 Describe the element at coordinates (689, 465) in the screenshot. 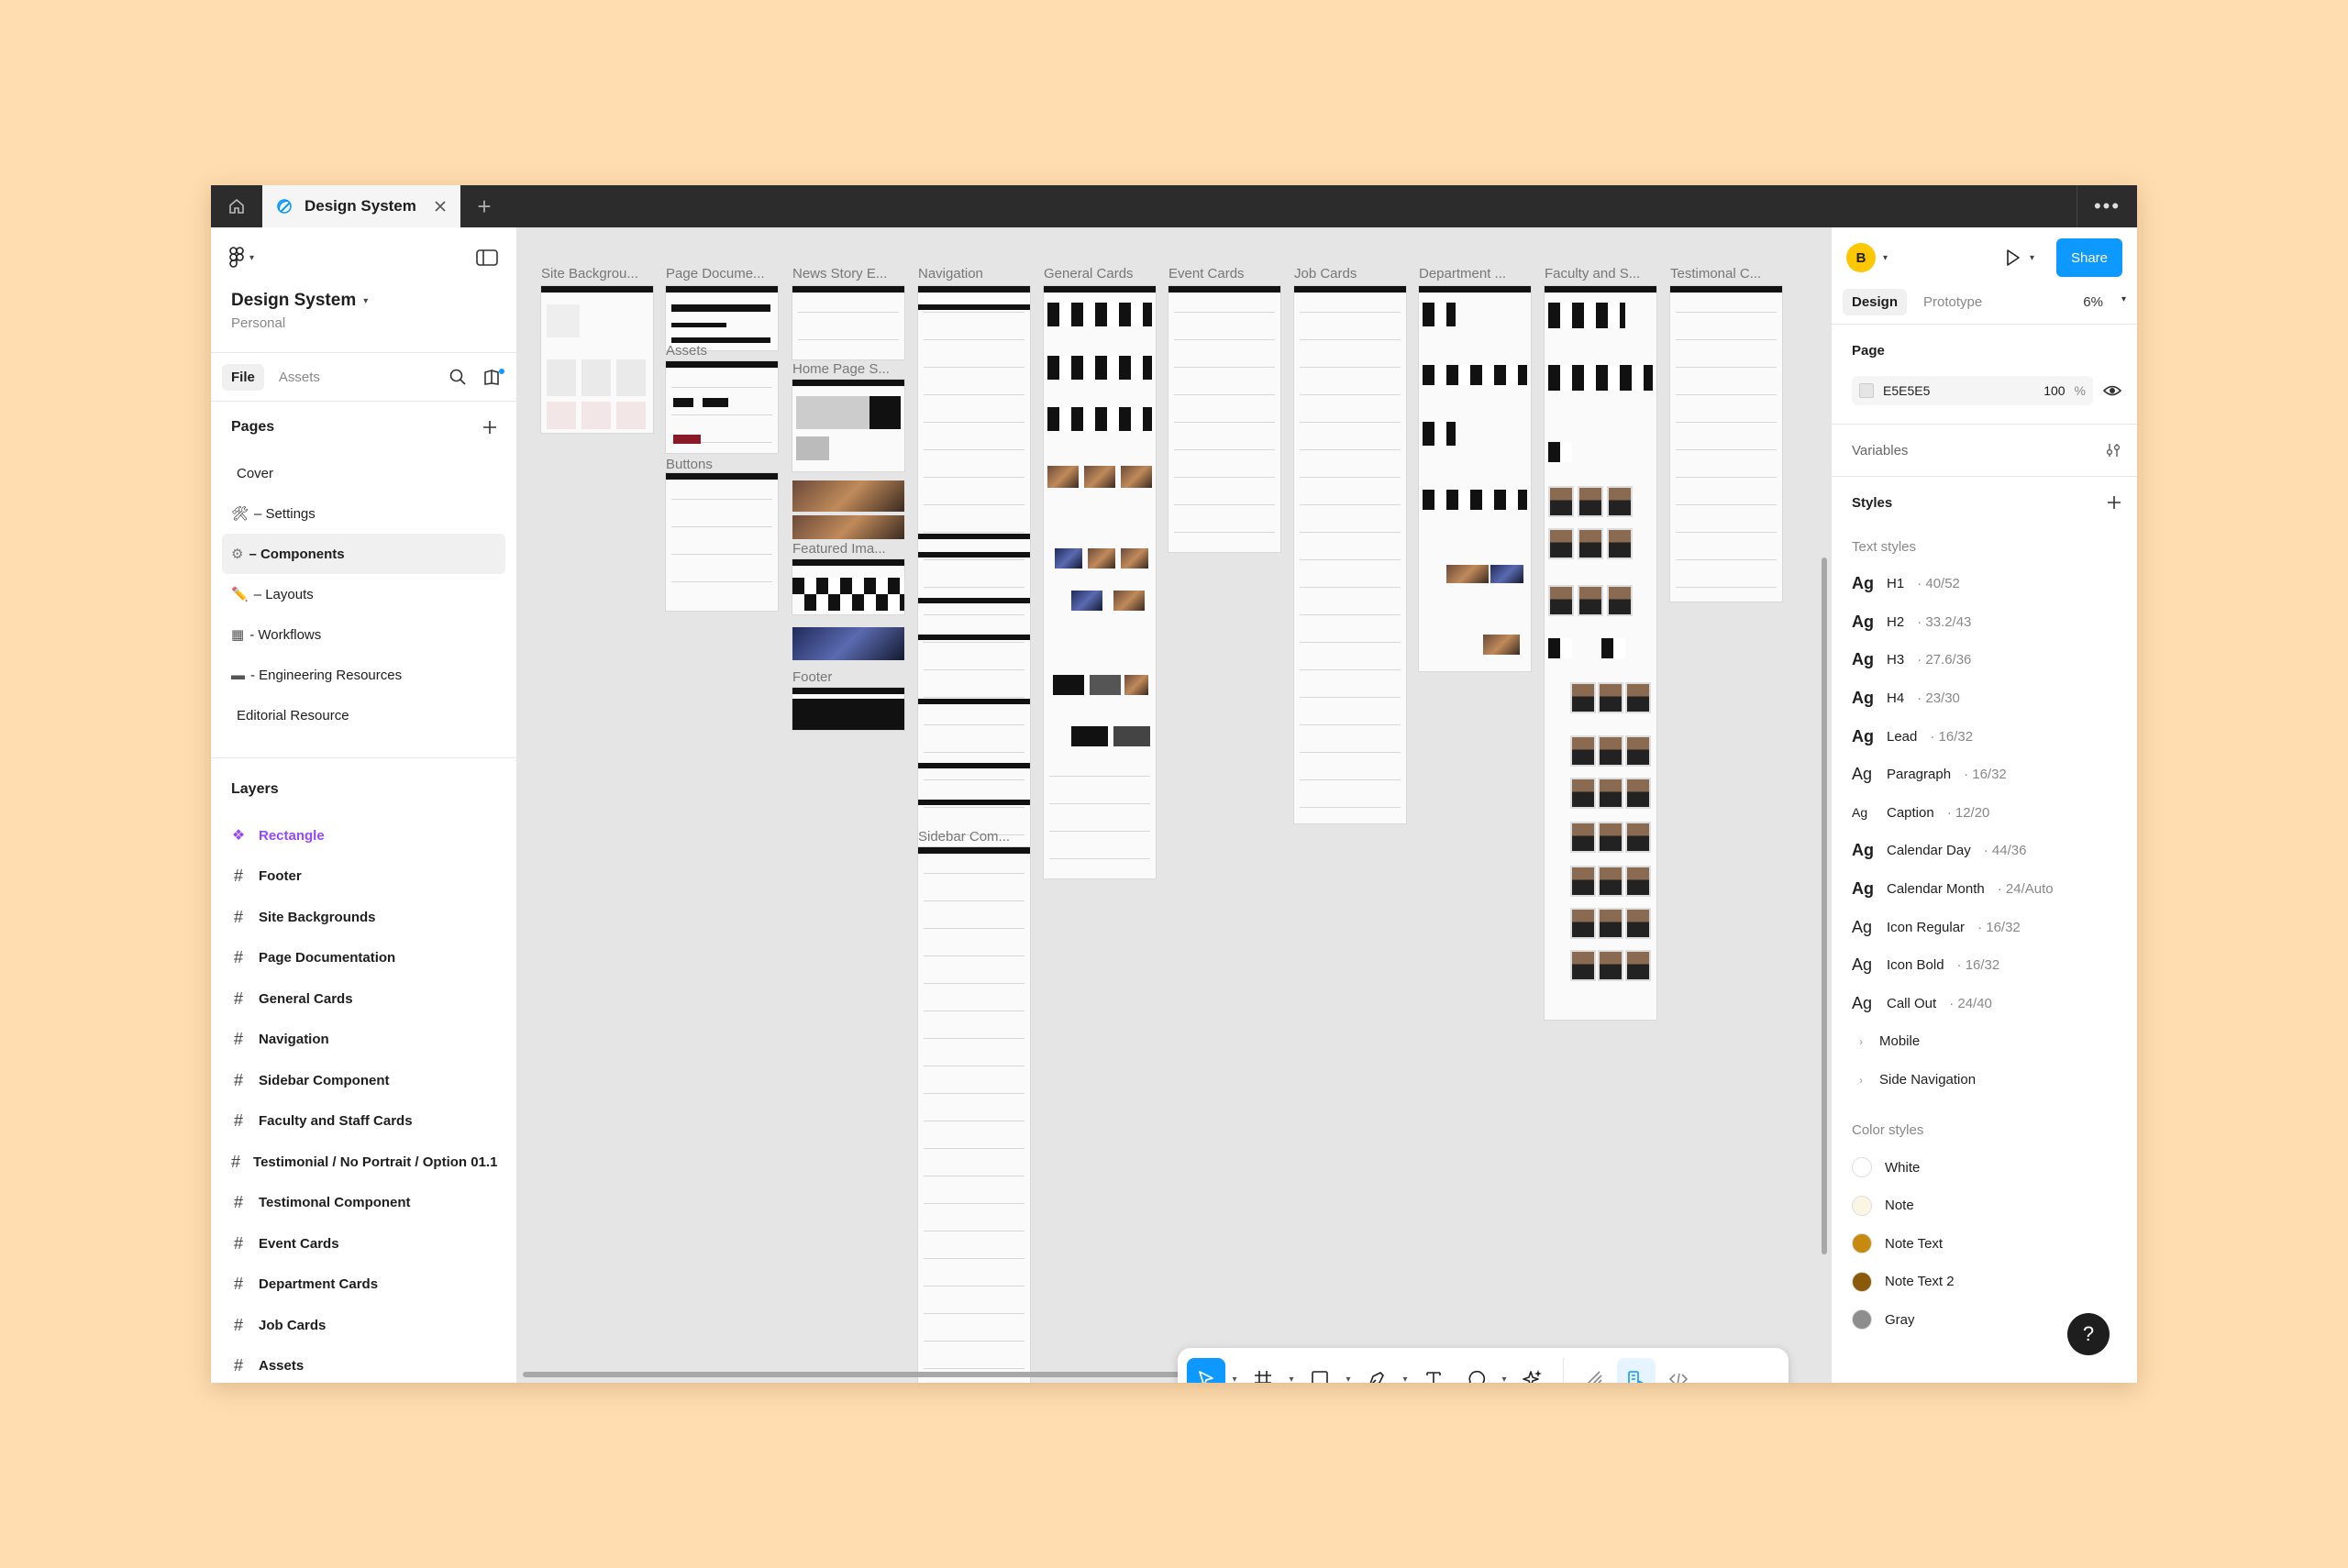

I see `frame-label: Buttons` at that location.